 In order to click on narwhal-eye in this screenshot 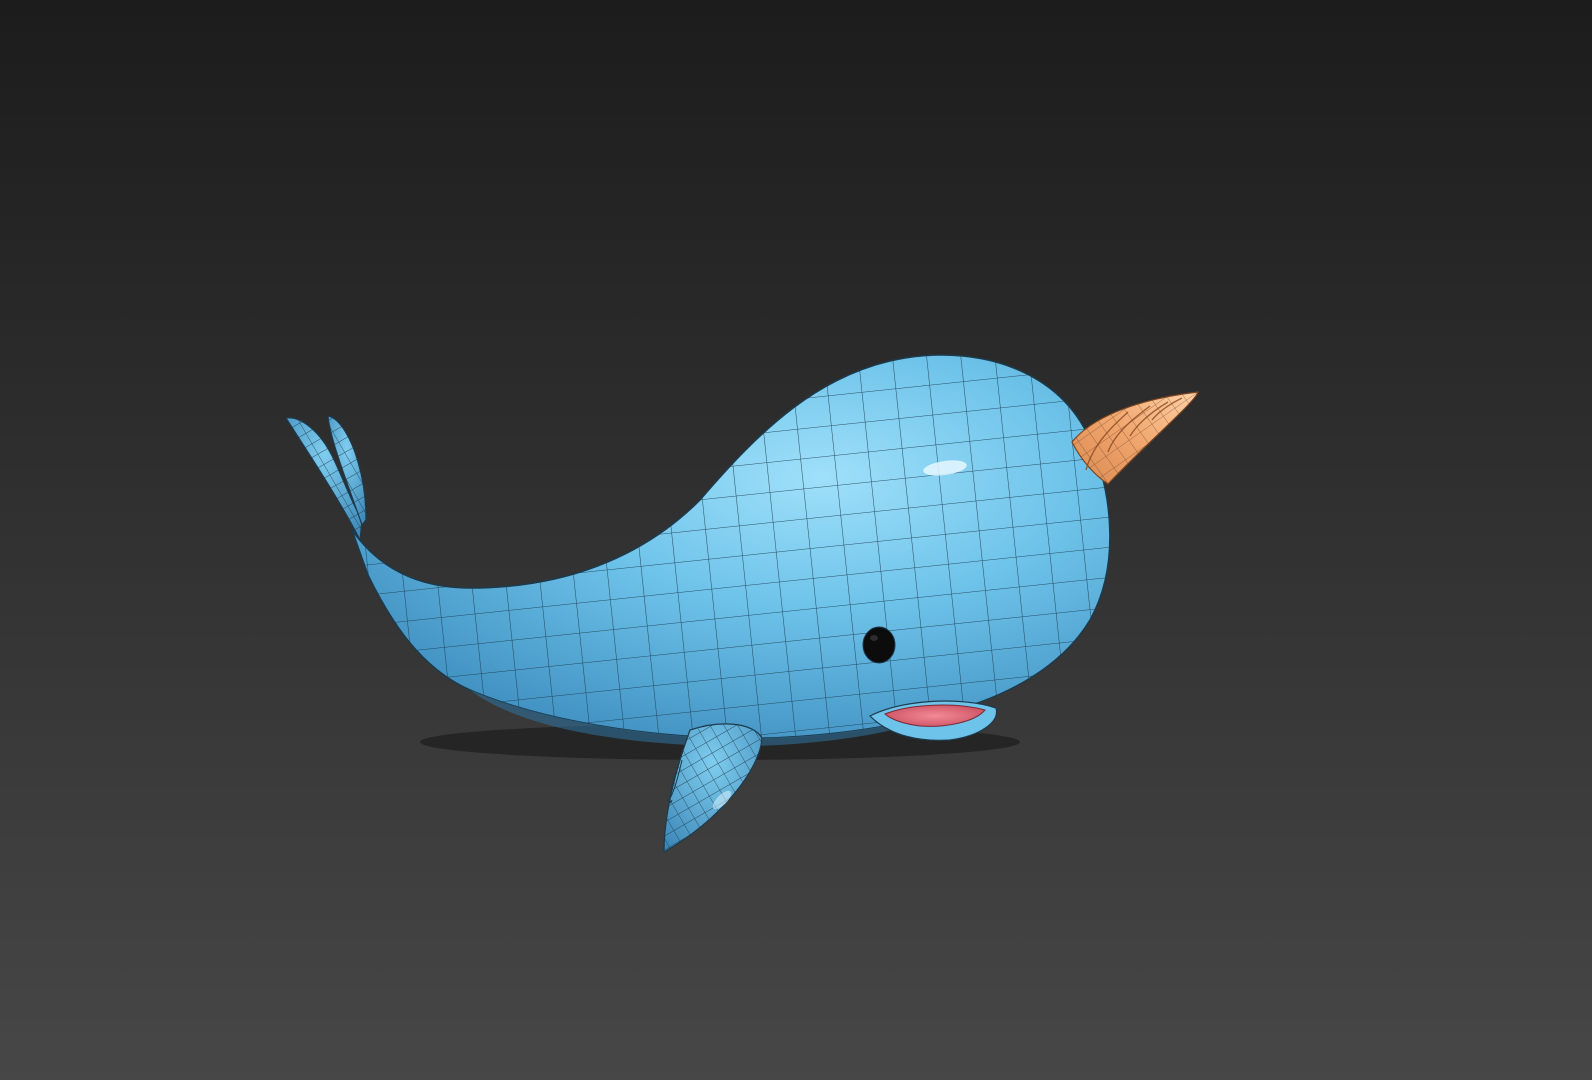, I will do `click(879, 645)`.